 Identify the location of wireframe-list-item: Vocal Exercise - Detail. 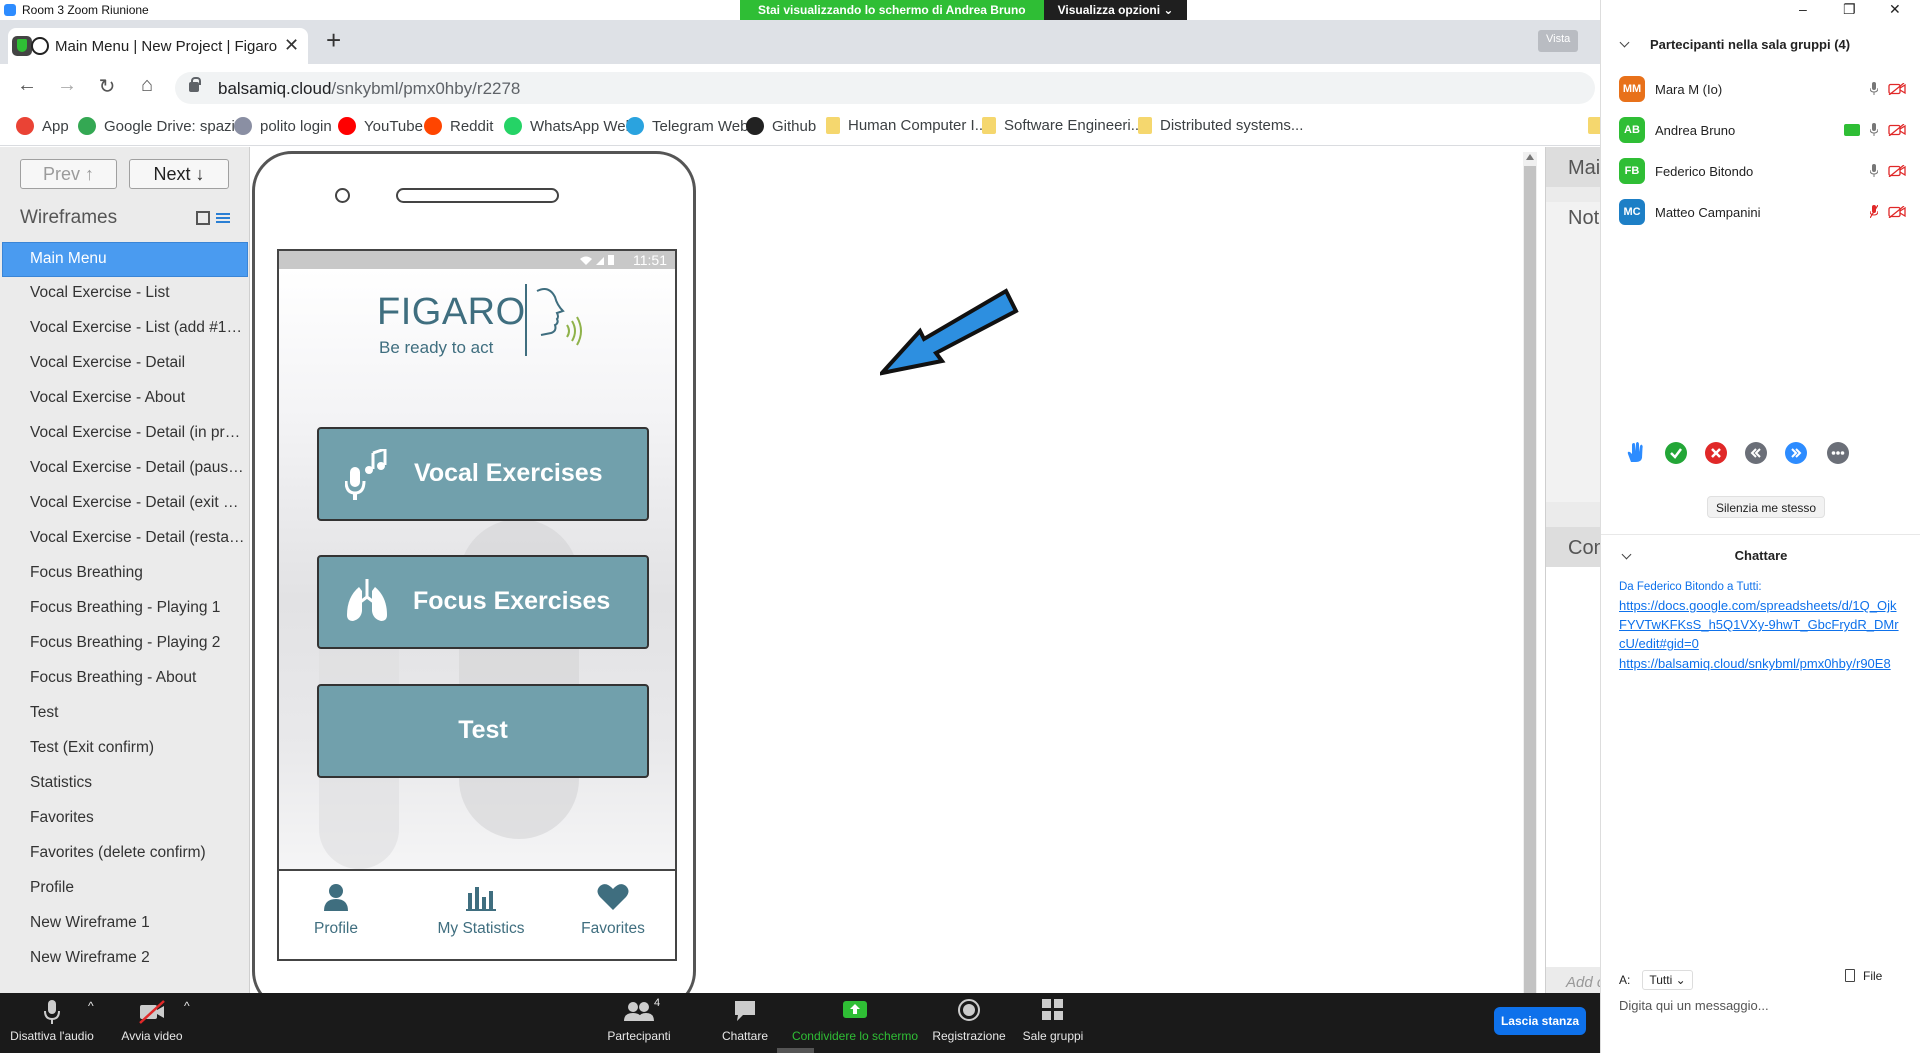
(125, 364).